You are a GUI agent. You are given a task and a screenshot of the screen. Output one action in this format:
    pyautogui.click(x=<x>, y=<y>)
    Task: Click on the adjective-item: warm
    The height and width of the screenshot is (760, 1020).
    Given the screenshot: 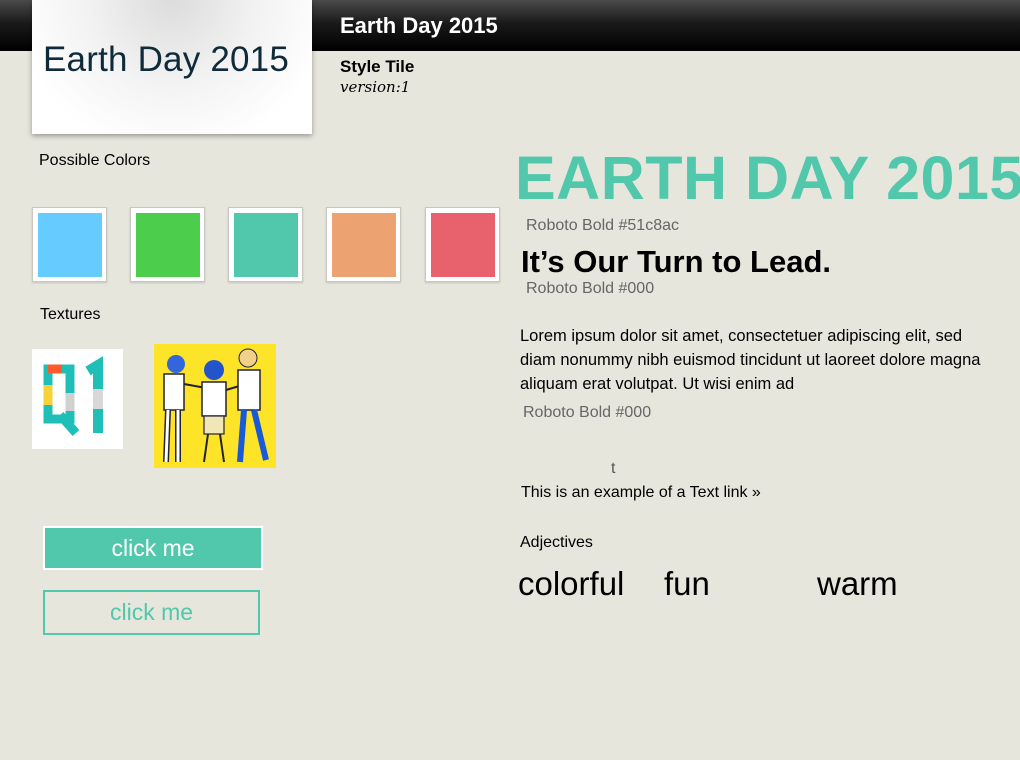 What is the action you would take?
    pyautogui.click(x=857, y=583)
    